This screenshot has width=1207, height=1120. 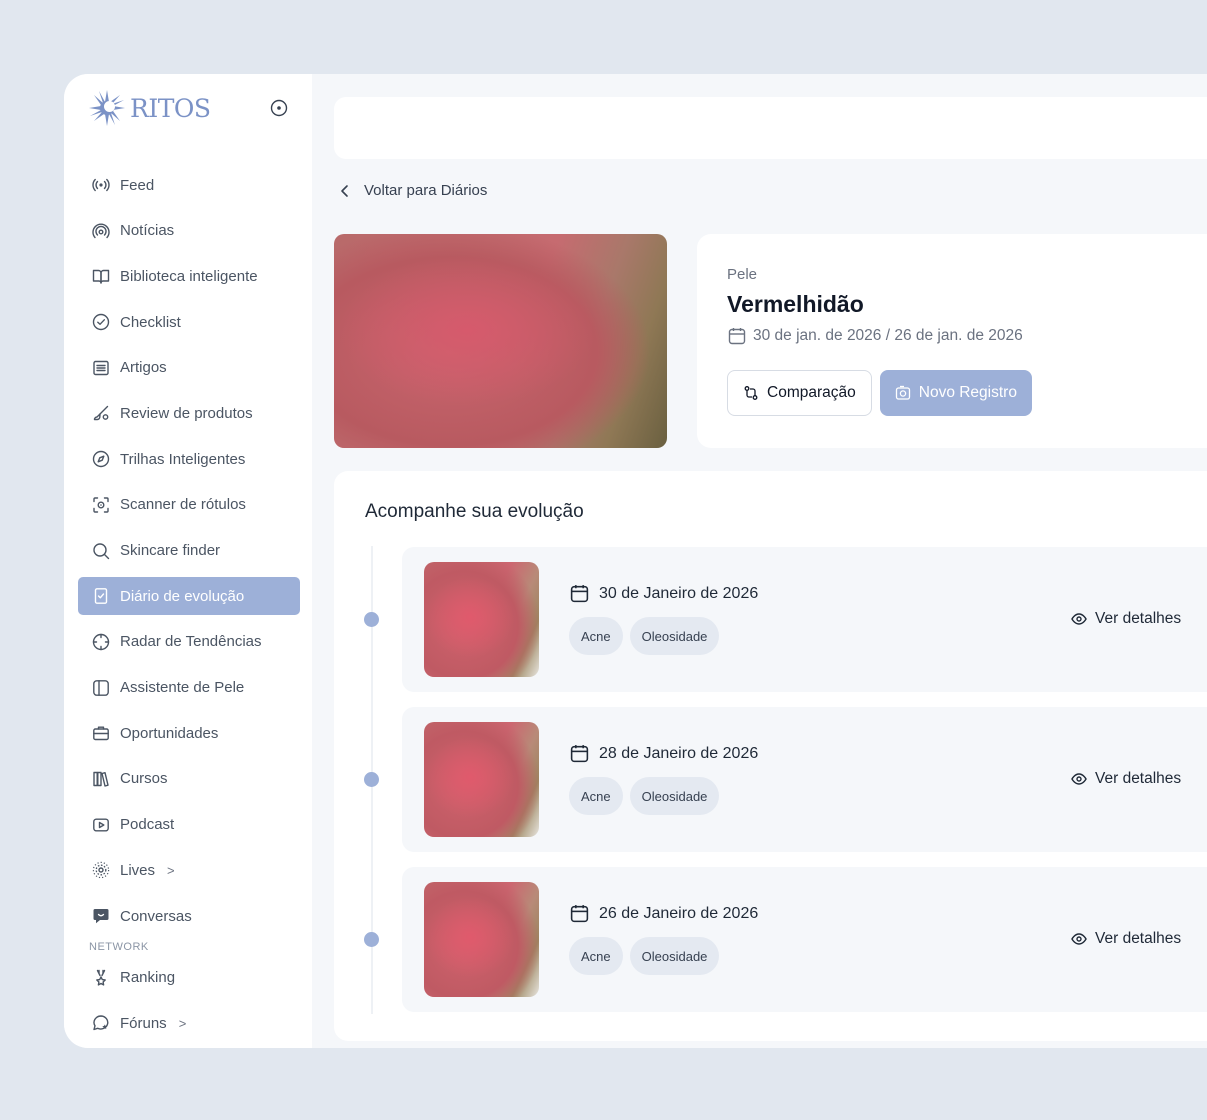 I want to click on compare-button: Comparação, so click(x=799, y=393).